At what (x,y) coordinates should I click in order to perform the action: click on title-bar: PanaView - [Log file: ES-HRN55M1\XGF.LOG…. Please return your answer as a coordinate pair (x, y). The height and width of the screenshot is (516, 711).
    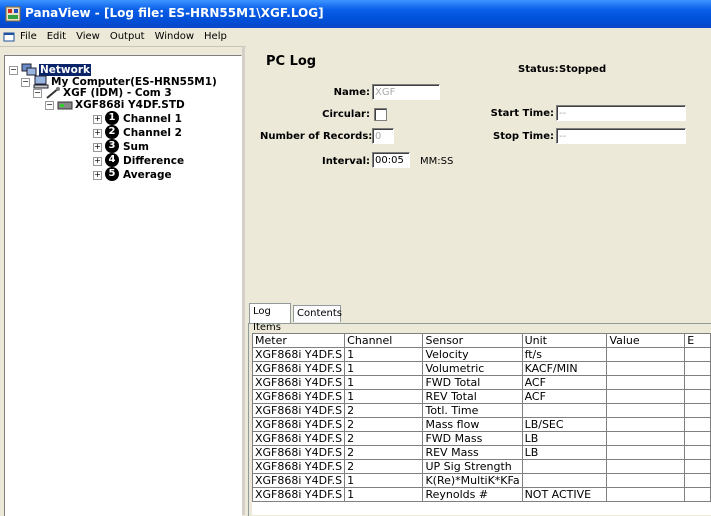
    Looking at the image, I should click on (355, 14).